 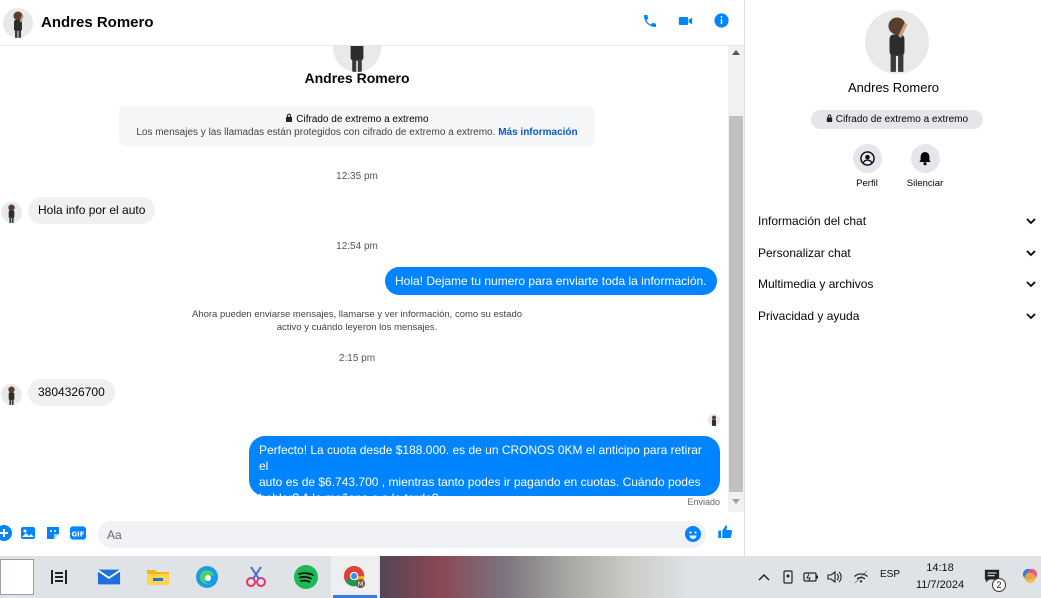 What do you see at coordinates (357, 358) in the screenshot?
I see `timestamp: 2:15 pm` at bounding box center [357, 358].